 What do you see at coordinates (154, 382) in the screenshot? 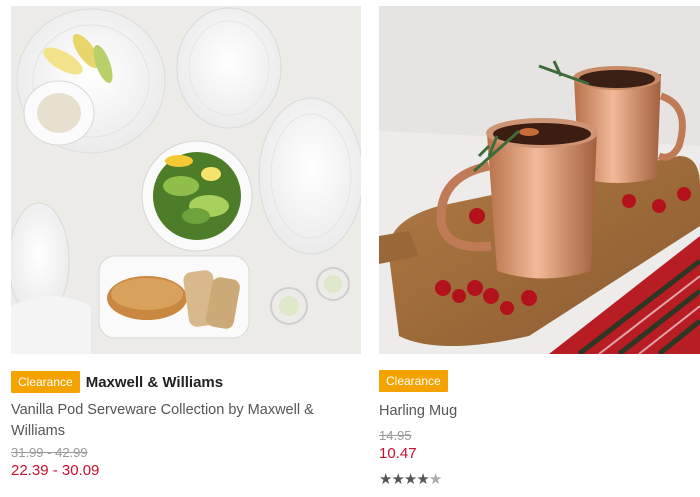
I see `brand-name: Maxwell & Williams` at bounding box center [154, 382].